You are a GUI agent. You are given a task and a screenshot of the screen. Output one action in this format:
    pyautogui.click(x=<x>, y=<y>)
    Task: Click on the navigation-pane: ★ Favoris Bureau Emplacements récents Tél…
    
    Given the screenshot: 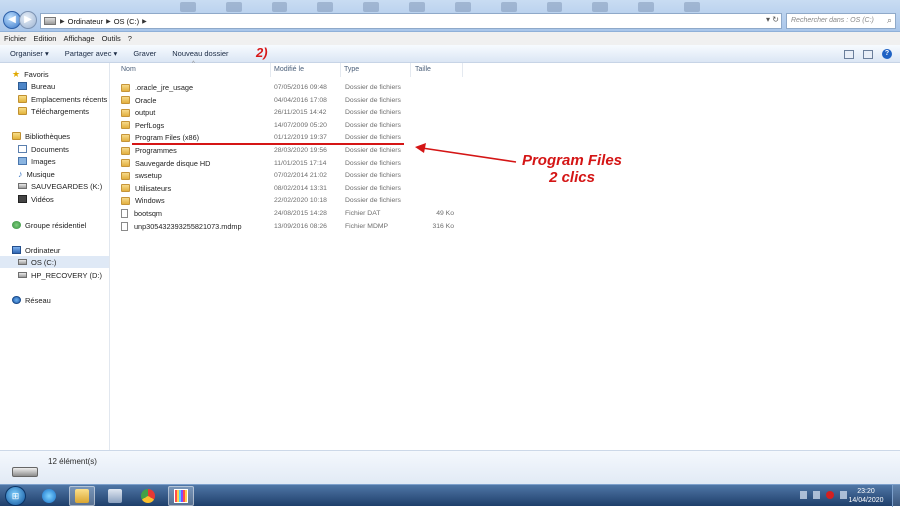 What is the action you would take?
    pyautogui.click(x=55, y=256)
    